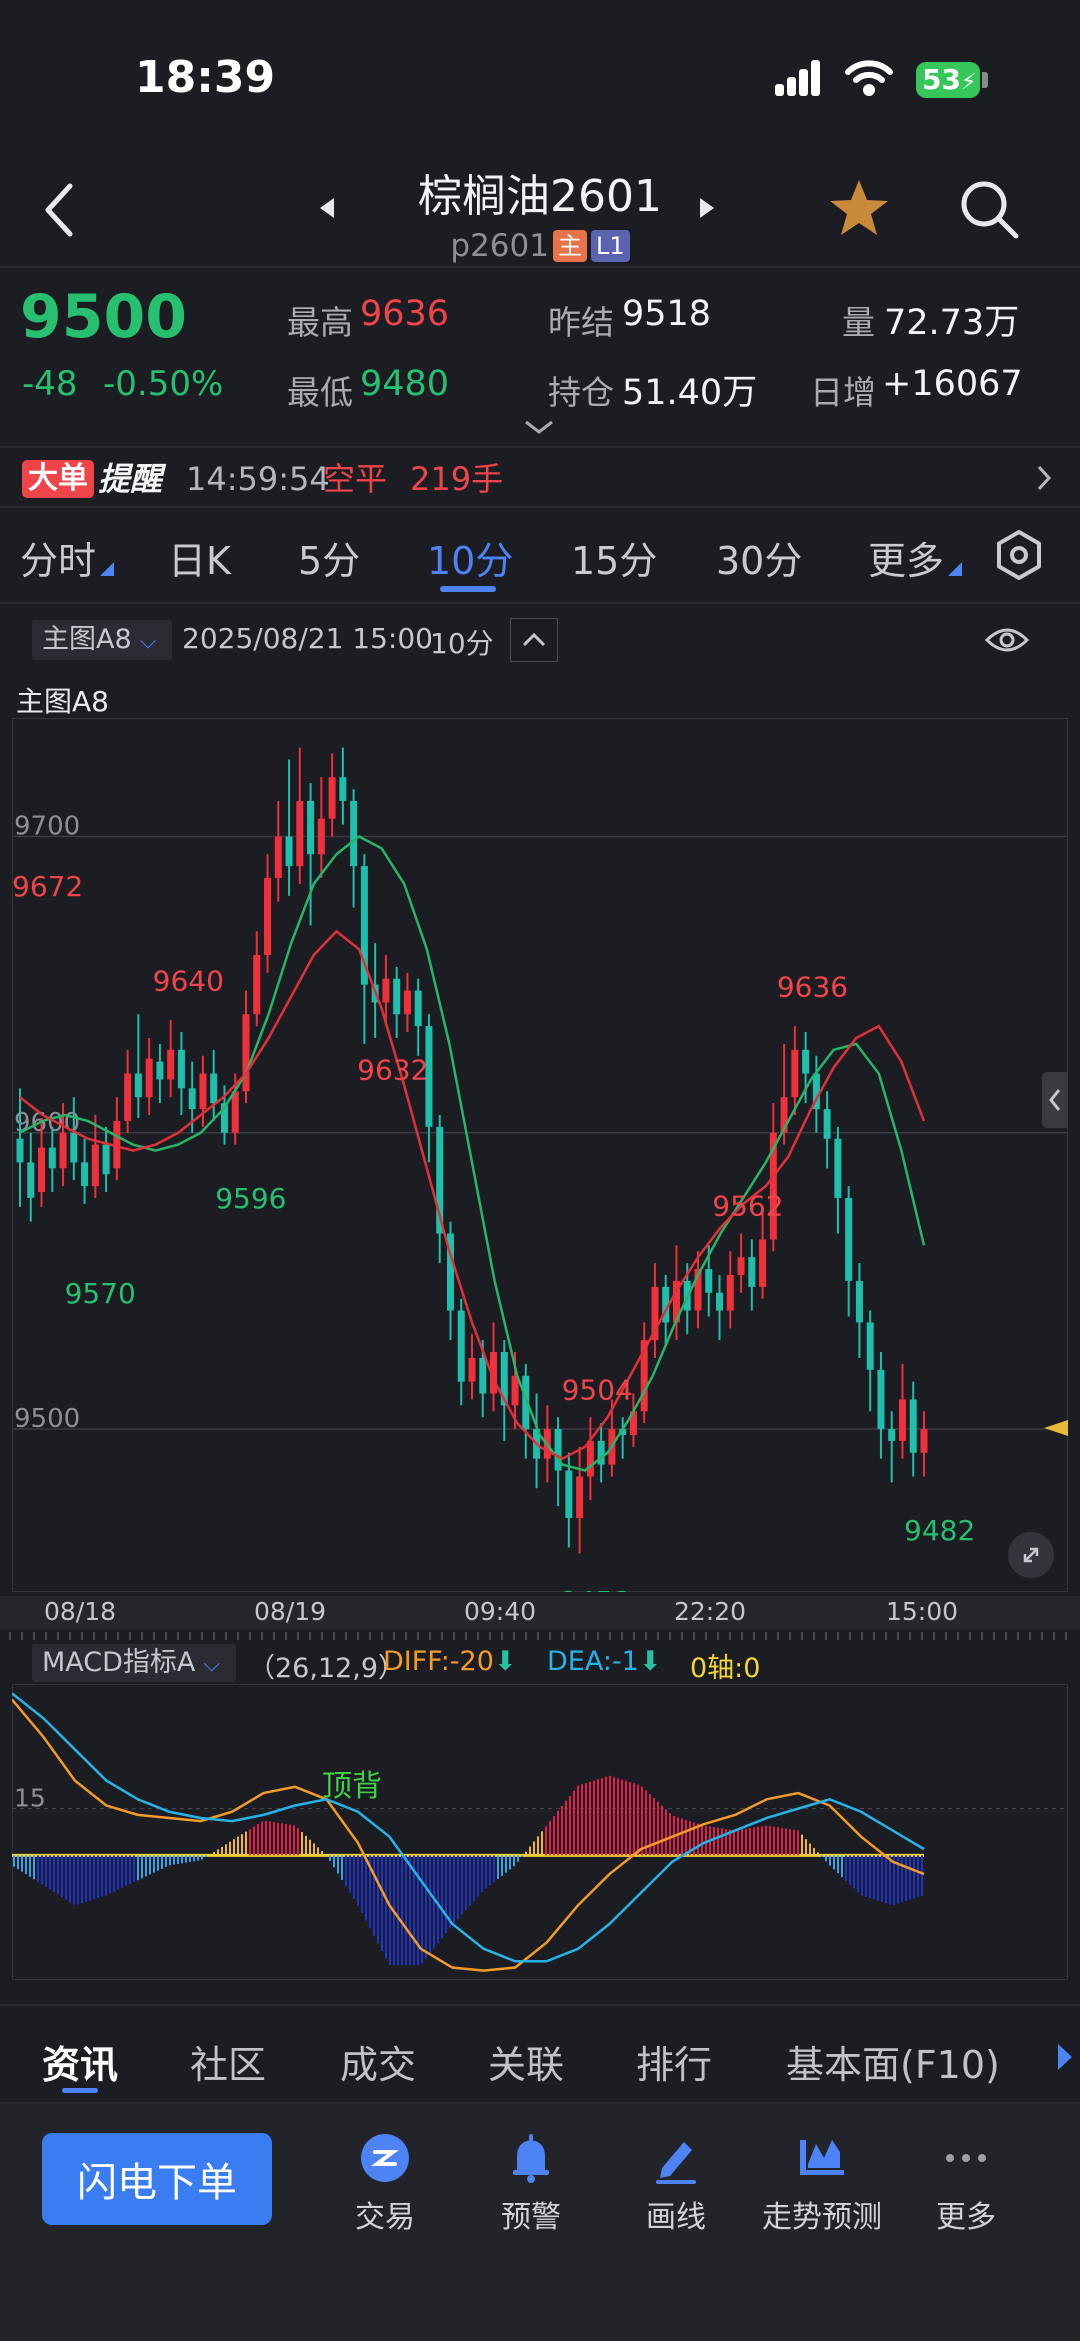  Describe the element at coordinates (759, 557) in the screenshot. I see `tab-30min: 30分` at that location.